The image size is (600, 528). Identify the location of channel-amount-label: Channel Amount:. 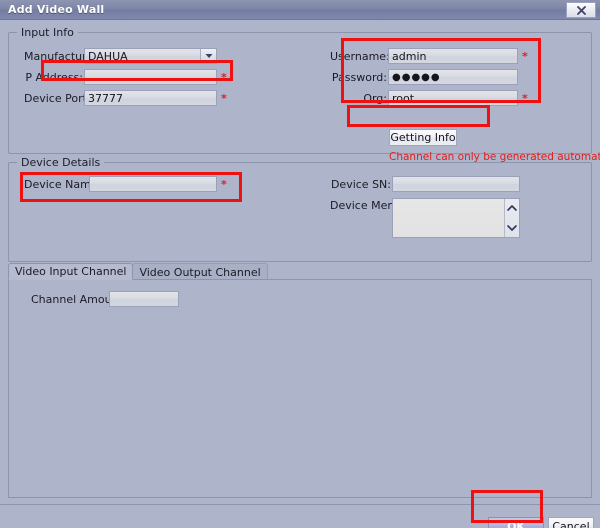
(79, 299).